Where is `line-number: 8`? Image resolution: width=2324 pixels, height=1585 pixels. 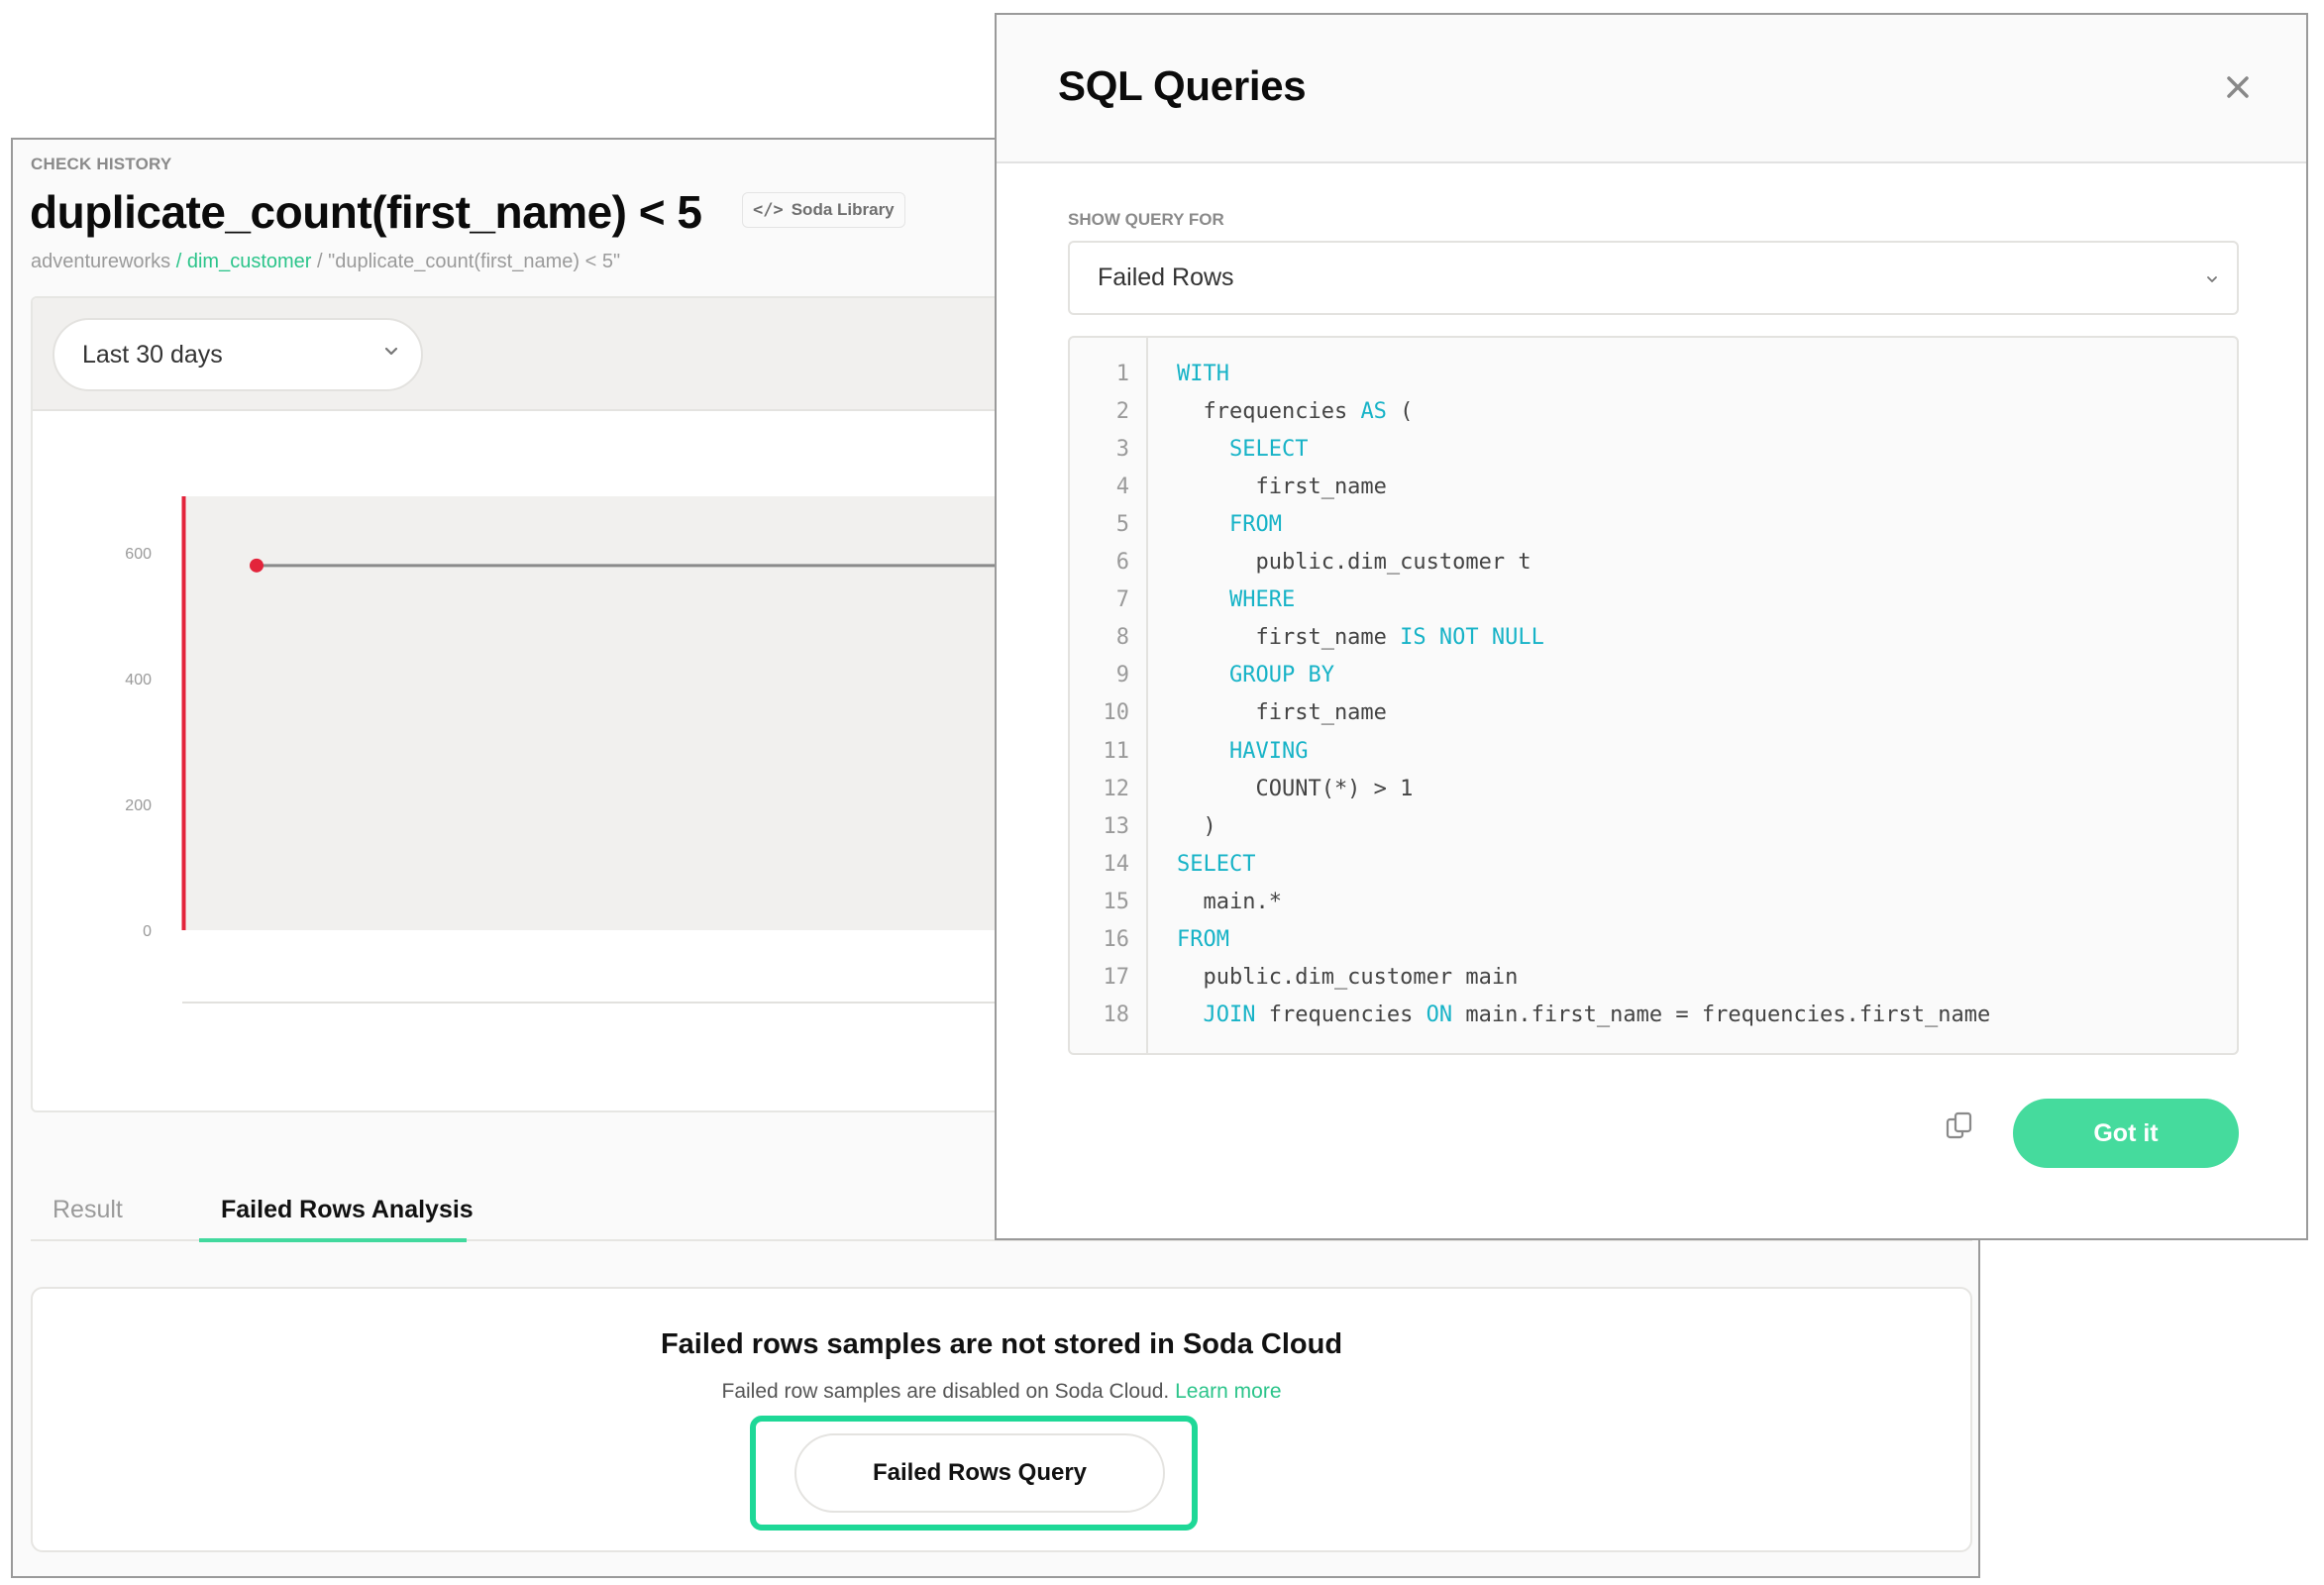 line-number: 8 is located at coordinates (1122, 638).